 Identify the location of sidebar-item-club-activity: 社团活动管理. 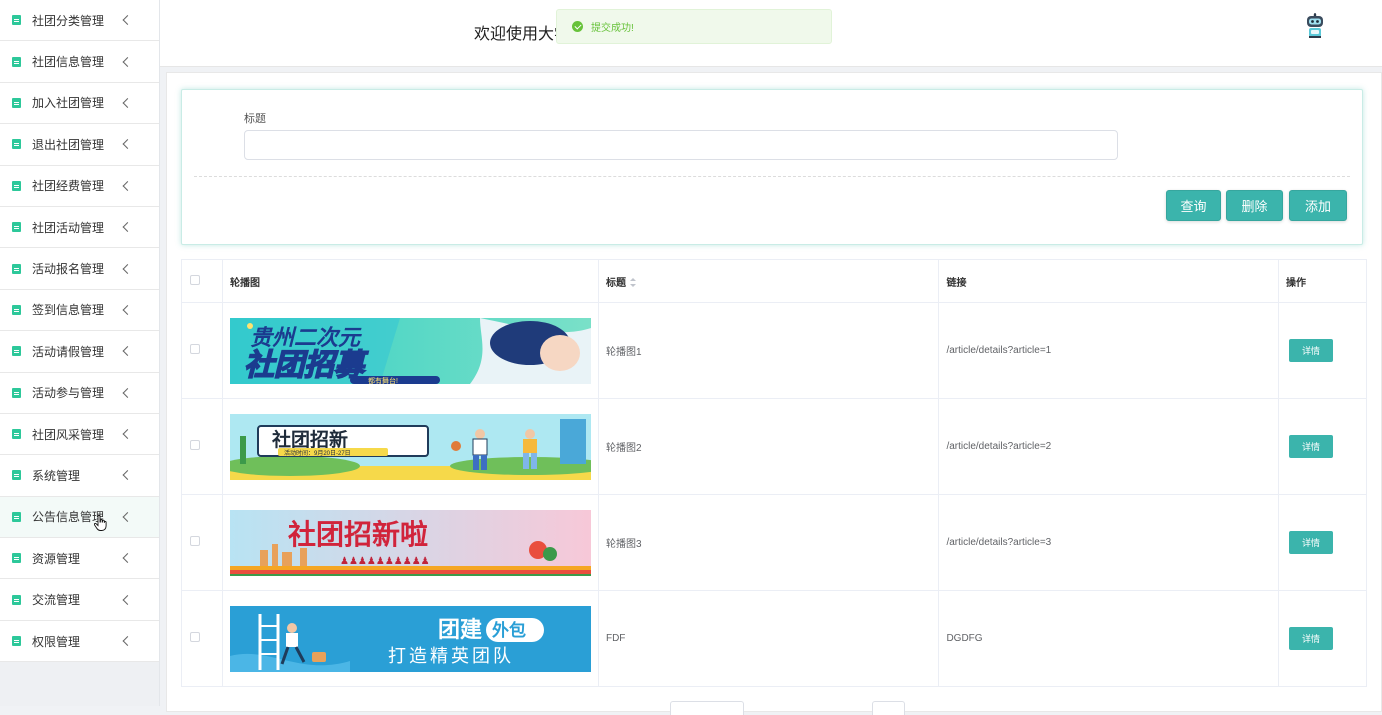
(79, 227).